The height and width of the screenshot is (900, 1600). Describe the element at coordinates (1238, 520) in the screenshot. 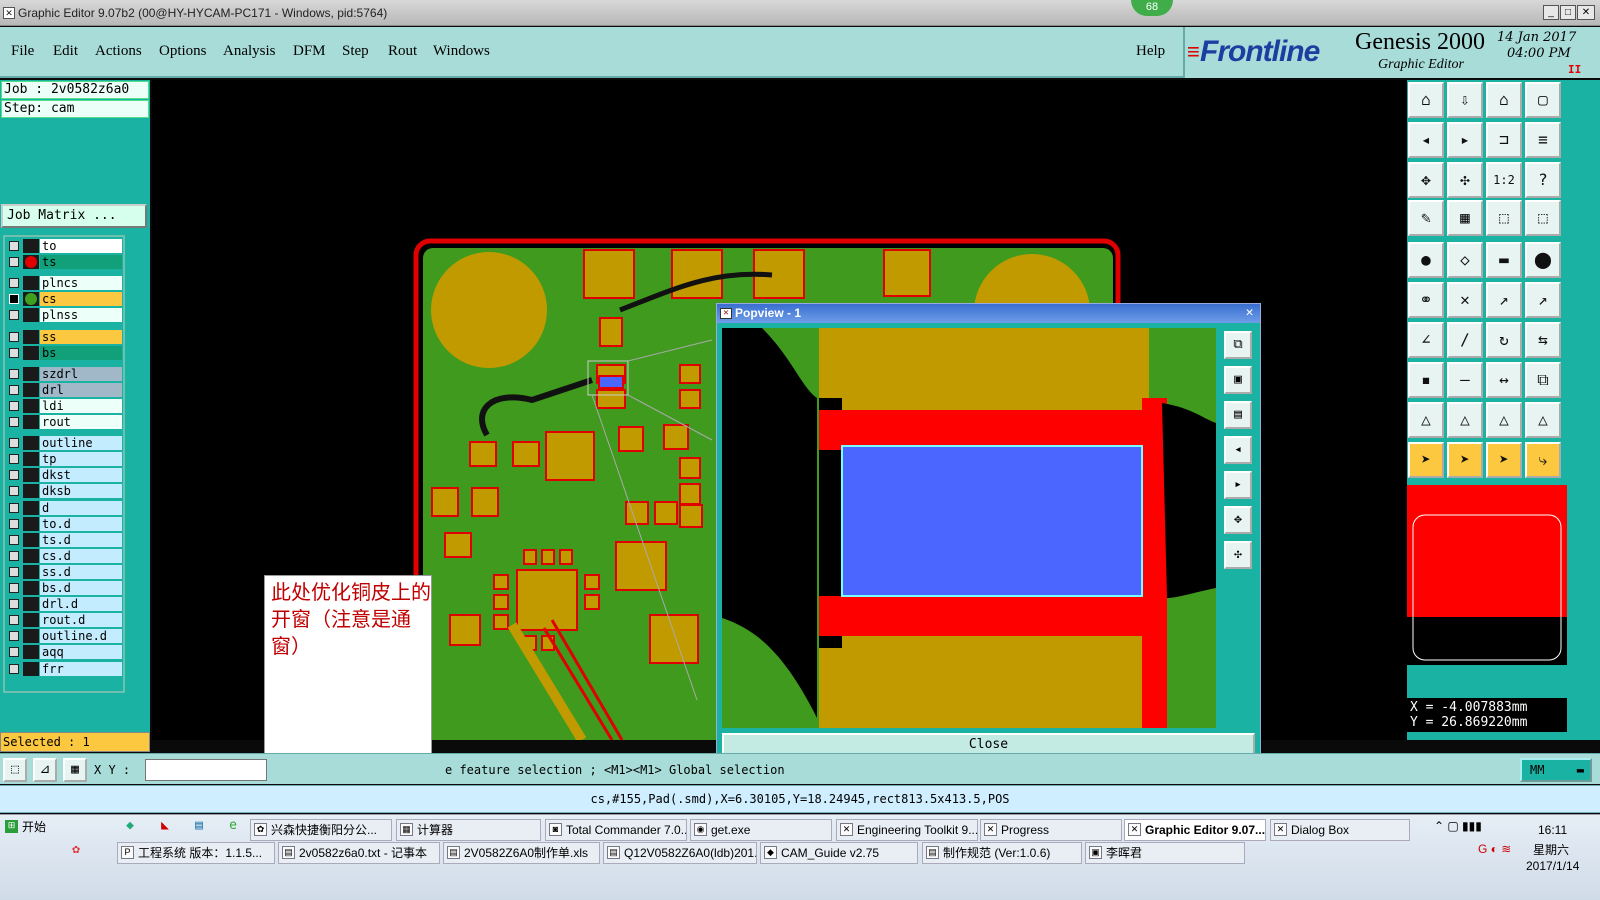

I see `fit-icon: ✥` at that location.